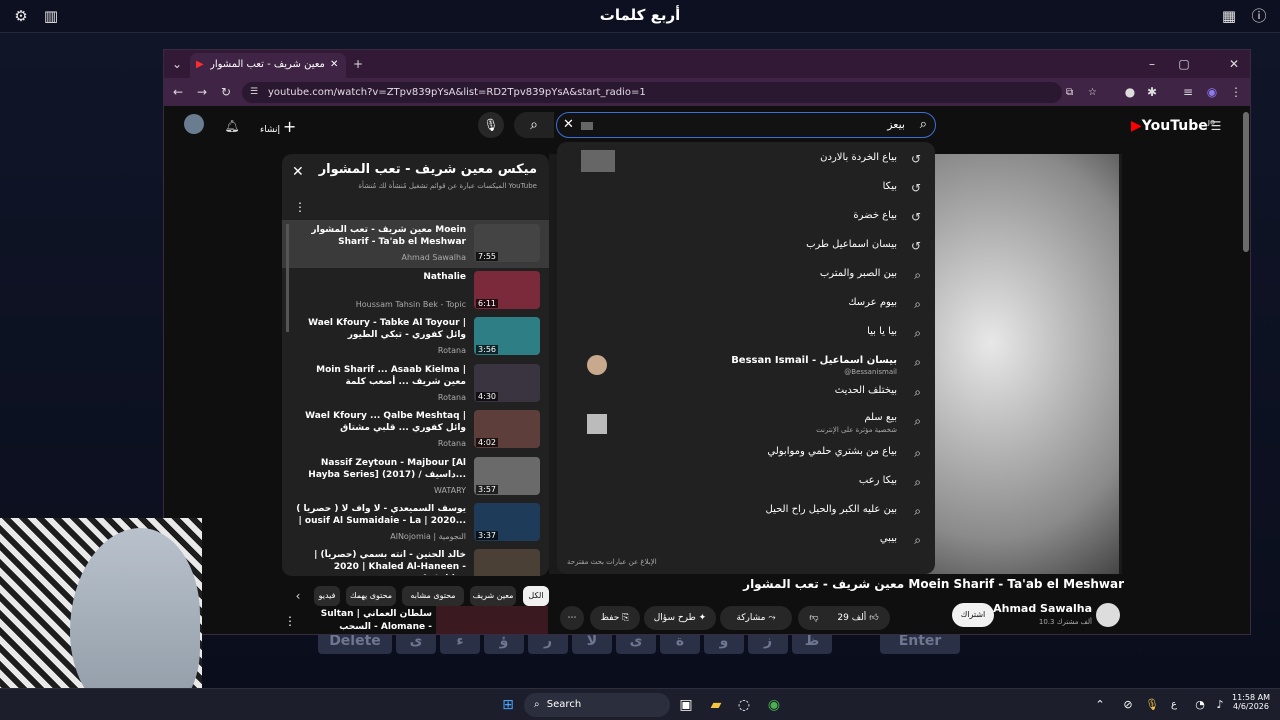  I want to click on channel-avatar, so click(1108, 615).